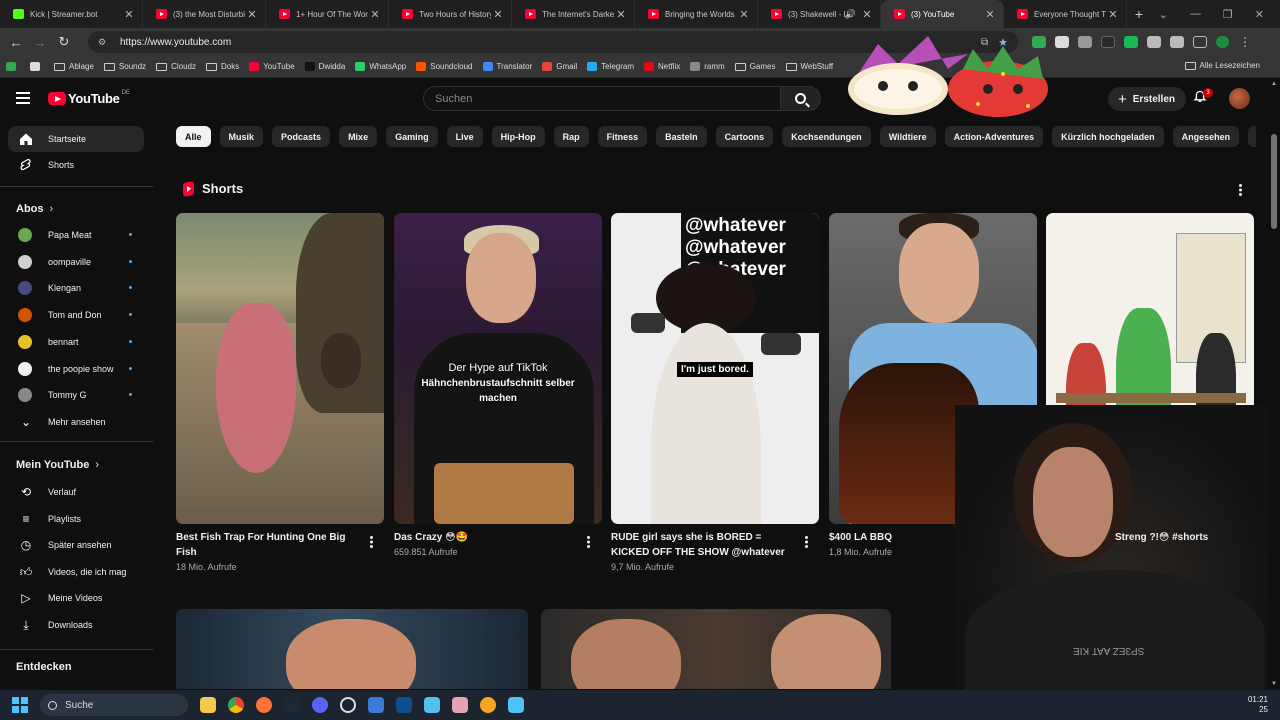 The width and height of the screenshot is (1280, 720). What do you see at coordinates (320, 705) in the screenshot?
I see `discord-icon` at bounding box center [320, 705].